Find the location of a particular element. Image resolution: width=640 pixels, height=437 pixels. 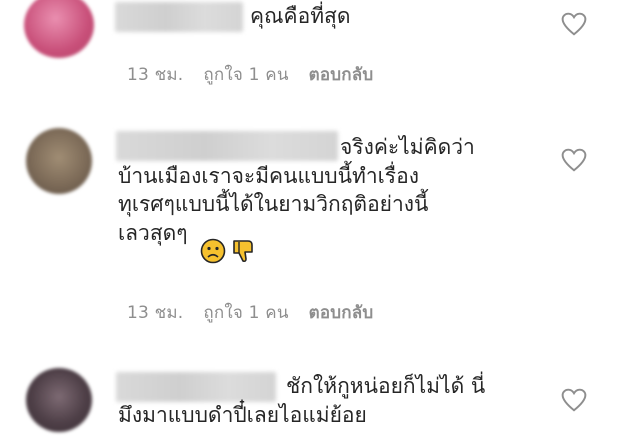

thumbs-down-emoji is located at coordinates (243, 251).